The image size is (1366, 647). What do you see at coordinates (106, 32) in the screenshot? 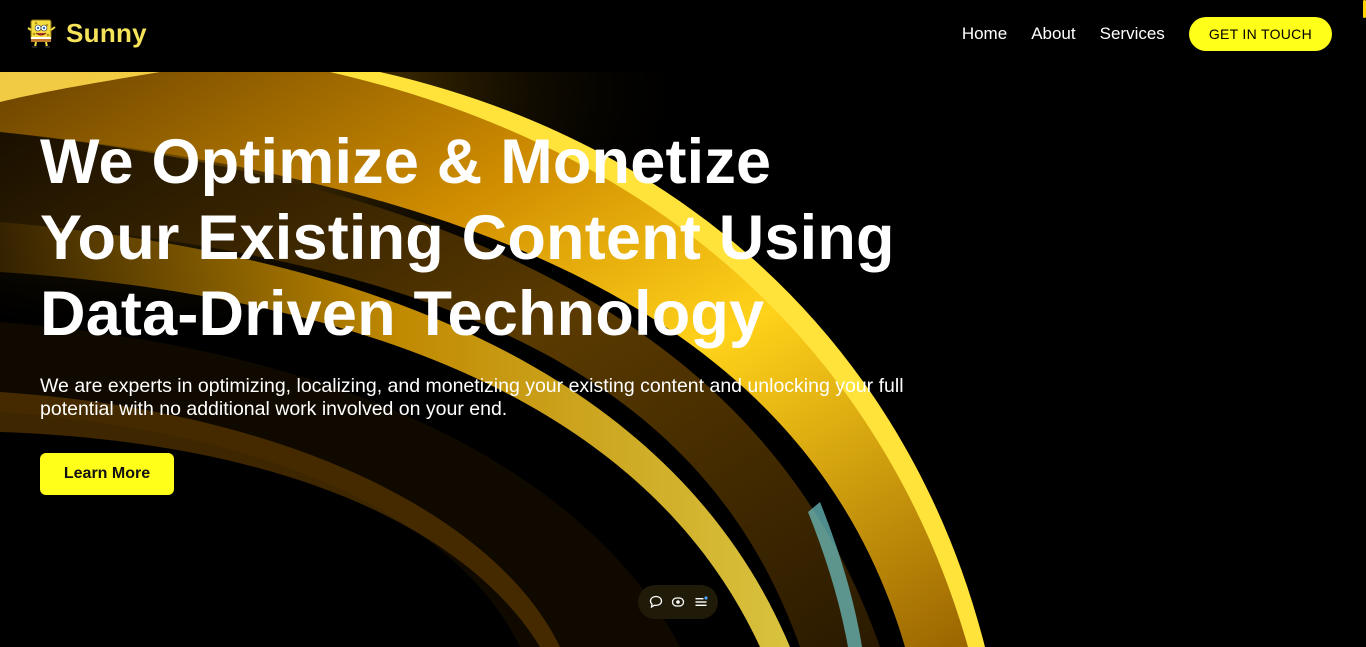
I see `brand-name: Sunny` at bounding box center [106, 32].